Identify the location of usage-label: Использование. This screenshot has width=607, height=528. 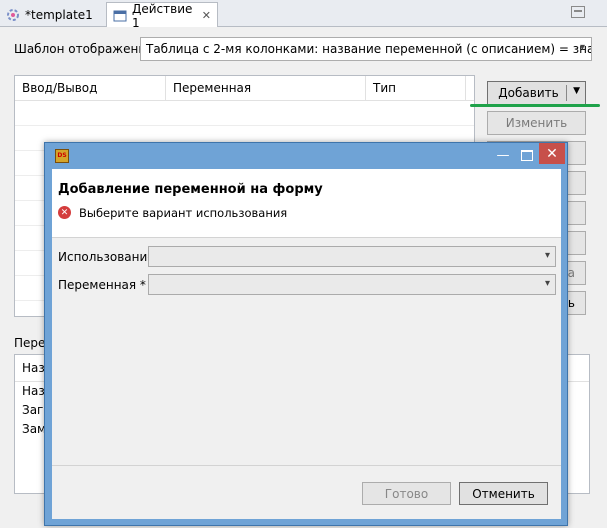
(106, 257).